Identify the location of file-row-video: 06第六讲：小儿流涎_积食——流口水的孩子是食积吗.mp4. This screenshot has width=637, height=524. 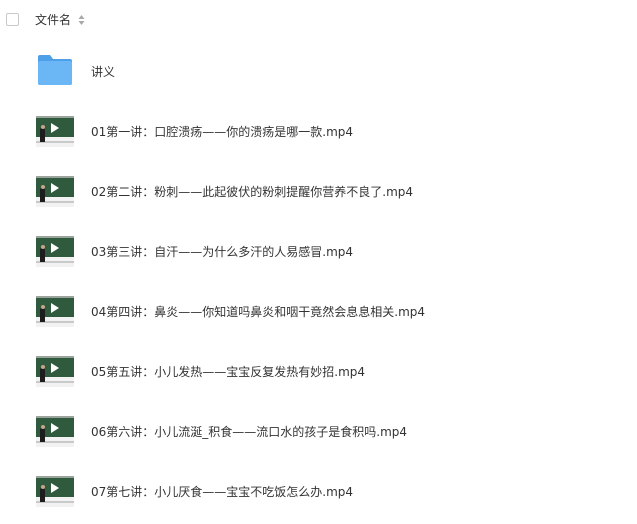
(318, 433).